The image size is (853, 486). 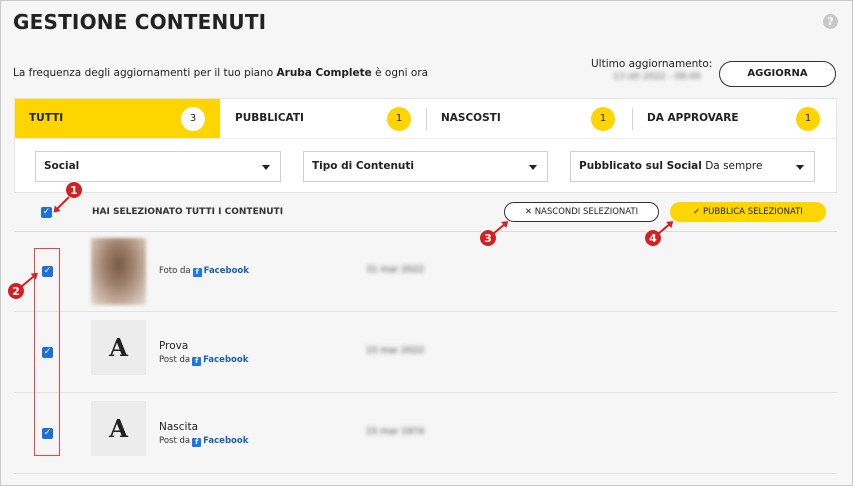 I want to click on hide-selected-button: ✕ NASCONDI SELEZIONATI, so click(x=581, y=212).